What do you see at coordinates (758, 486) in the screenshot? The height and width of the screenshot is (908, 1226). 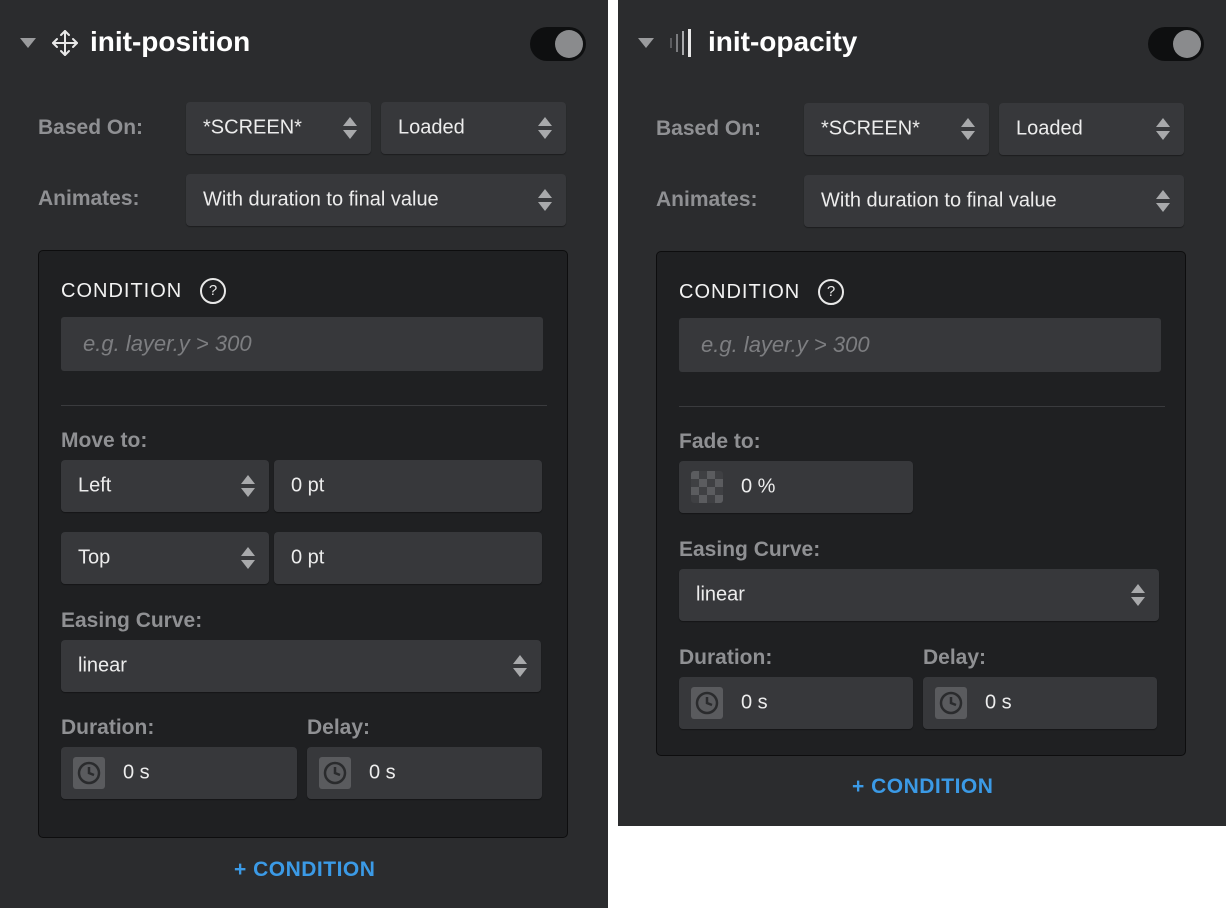 I see `fade-value: 0 %` at bounding box center [758, 486].